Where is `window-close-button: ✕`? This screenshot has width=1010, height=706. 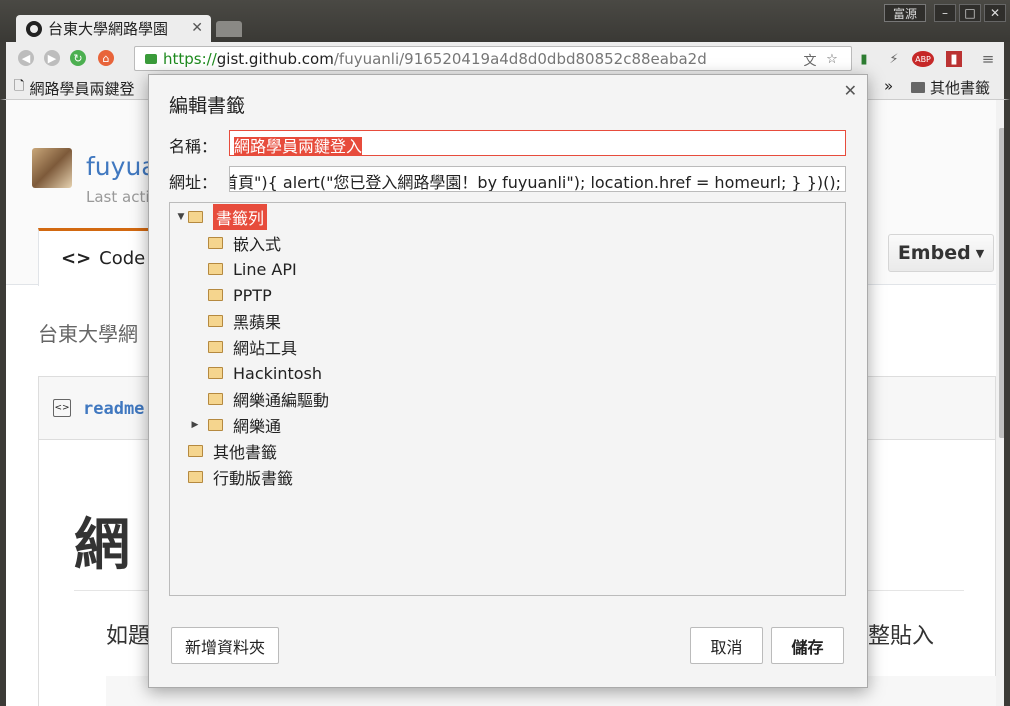
window-close-button: ✕ is located at coordinates (995, 13).